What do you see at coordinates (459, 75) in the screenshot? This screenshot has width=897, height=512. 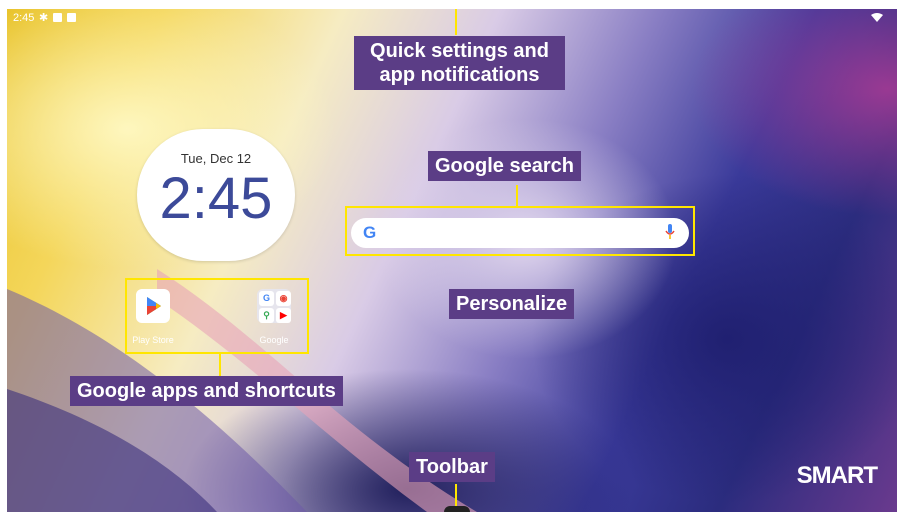 I see `annotation-text: app notifications` at bounding box center [459, 75].